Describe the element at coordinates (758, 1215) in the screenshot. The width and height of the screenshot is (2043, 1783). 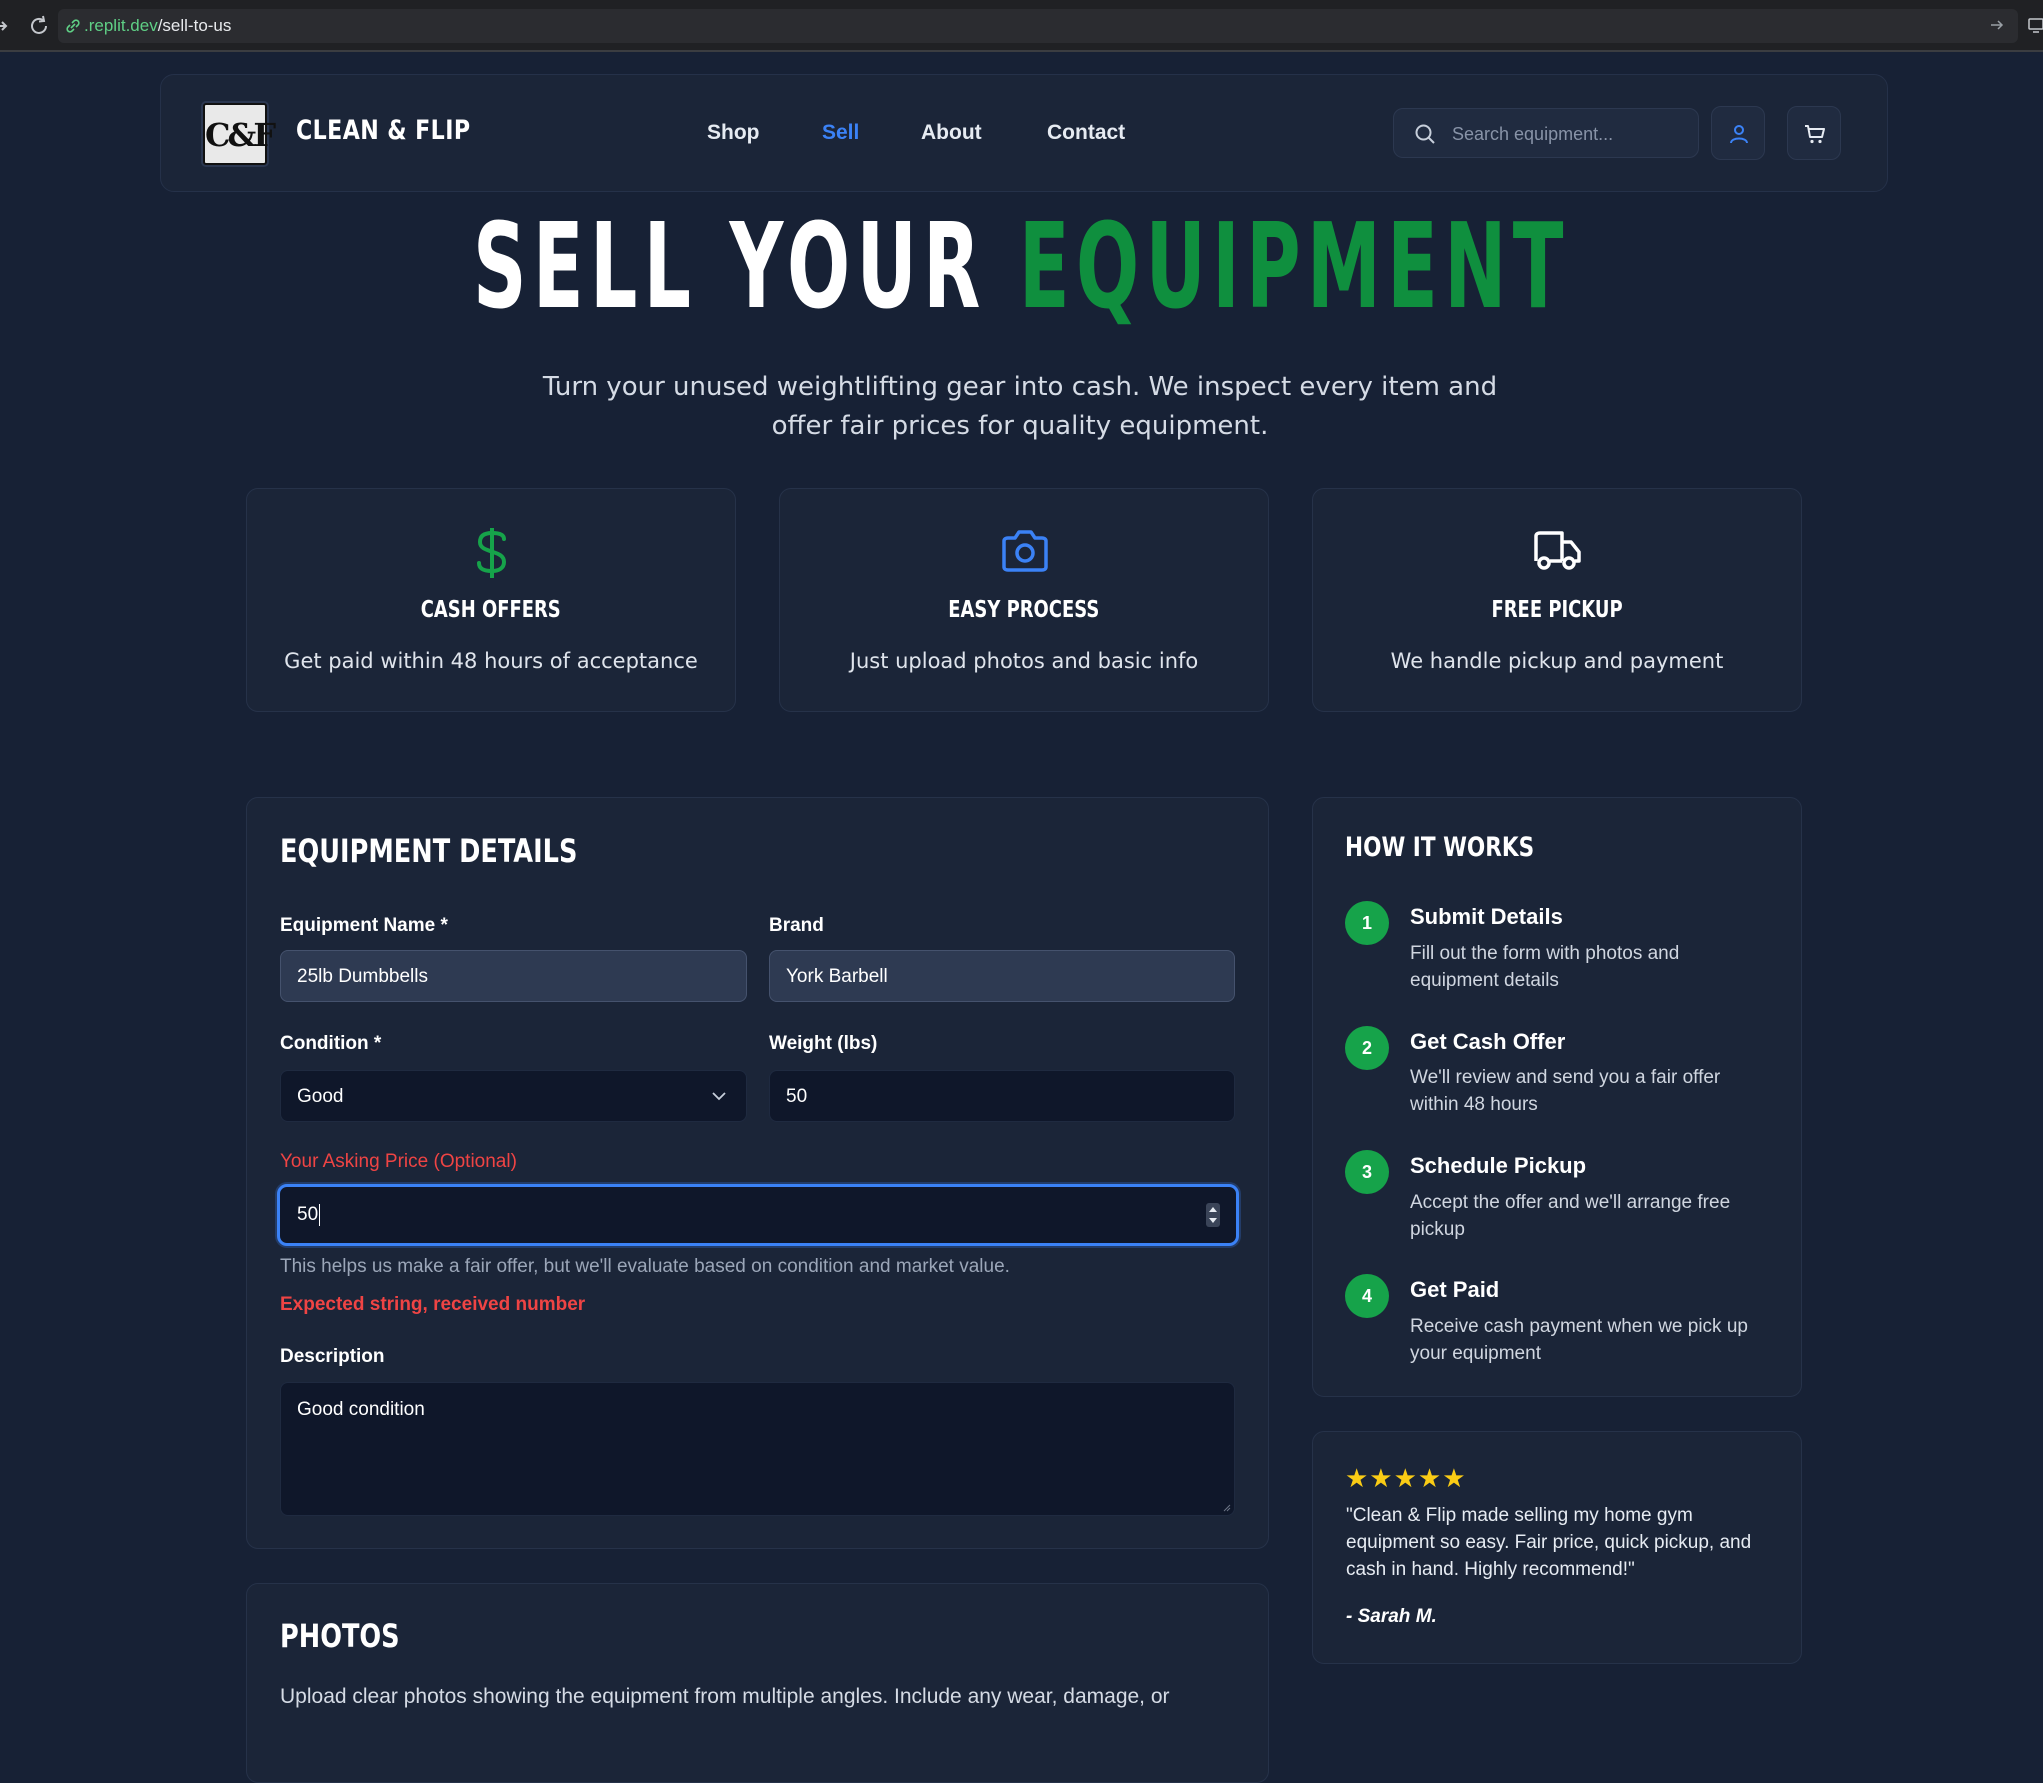
I see `asking-price-input: 50` at that location.